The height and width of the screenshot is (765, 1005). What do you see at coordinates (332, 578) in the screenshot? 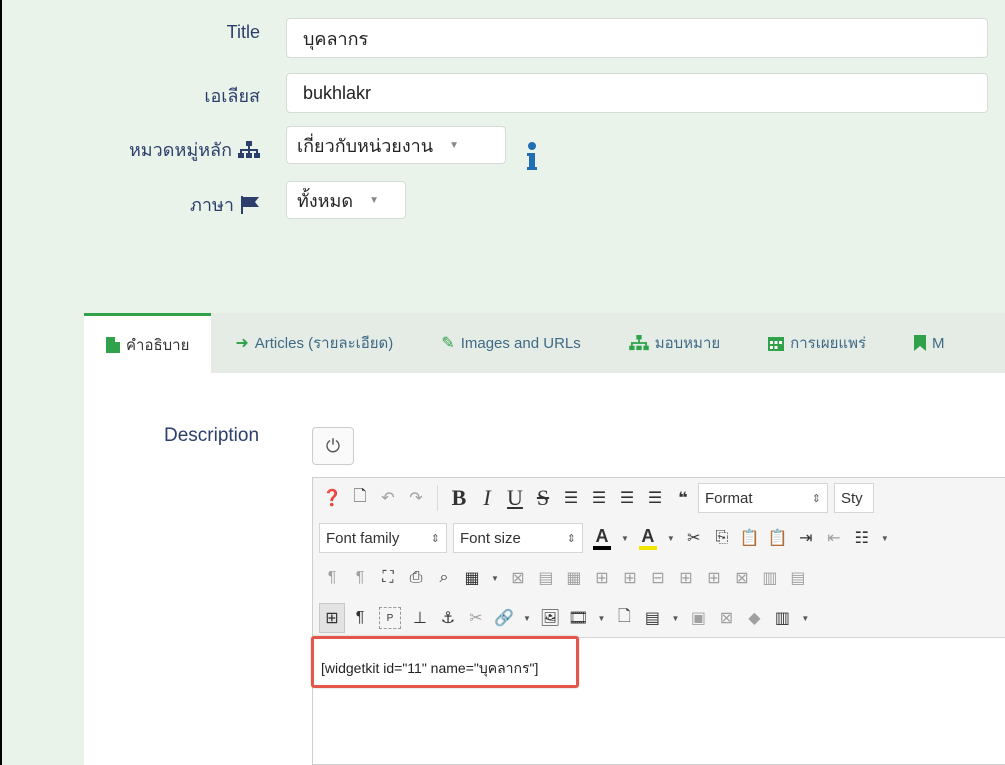
I see `ltr-icon: ¶` at bounding box center [332, 578].